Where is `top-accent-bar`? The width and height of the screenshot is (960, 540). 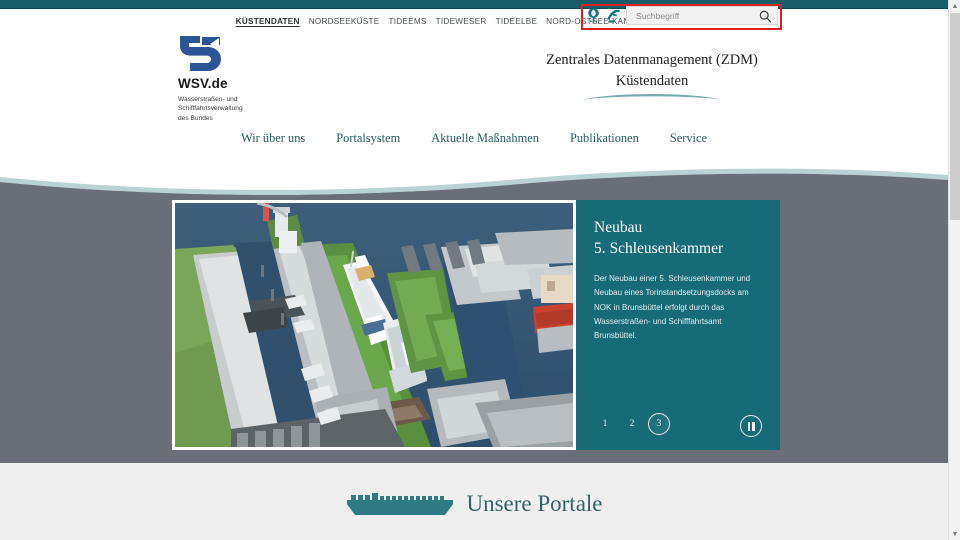 top-accent-bar is located at coordinates (474, 4).